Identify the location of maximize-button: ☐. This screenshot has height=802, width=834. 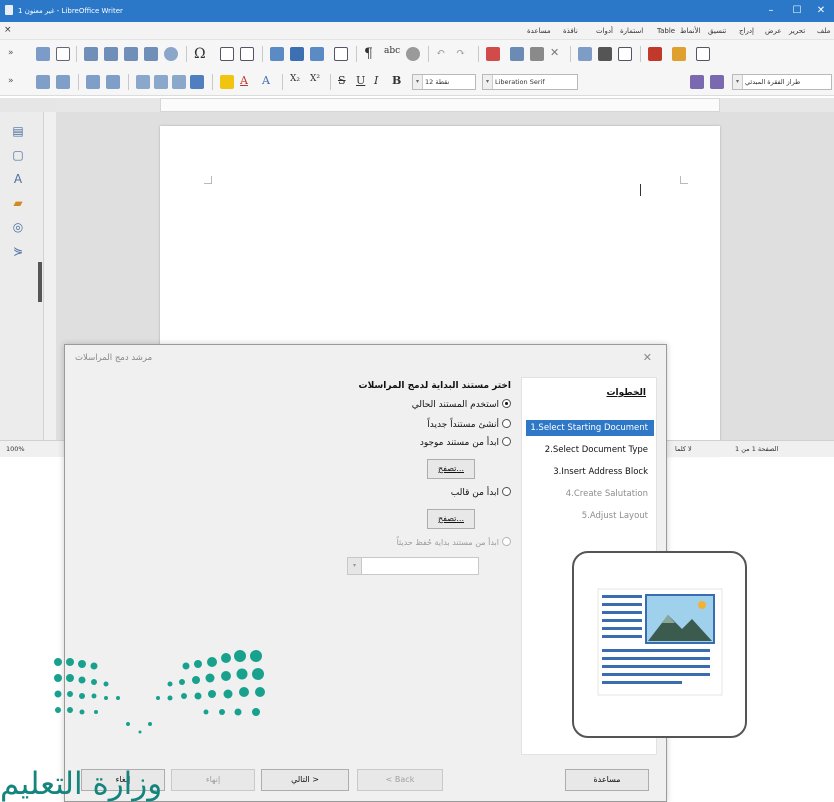
(797, 11).